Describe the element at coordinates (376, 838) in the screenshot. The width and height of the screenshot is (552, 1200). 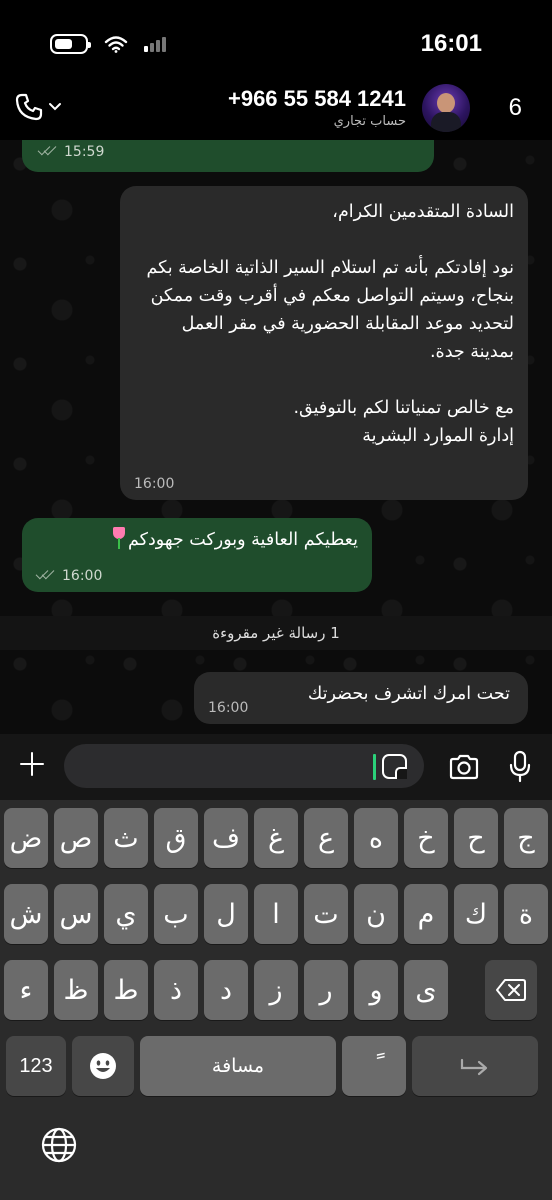
I see `key: ه` at that location.